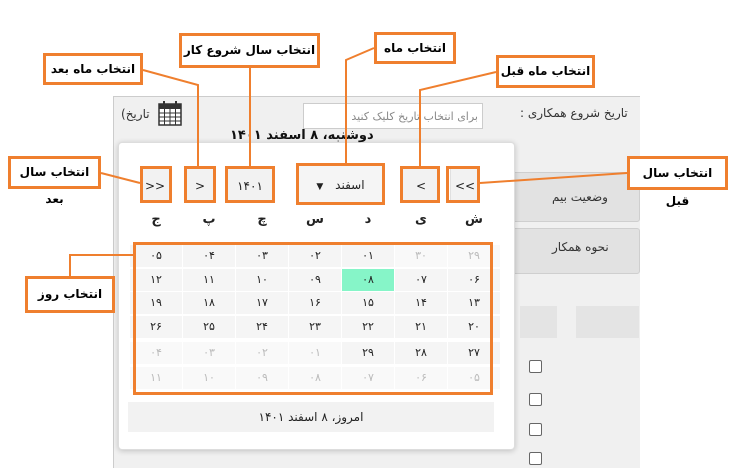 The width and height of the screenshot is (744, 468). What do you see at coordinates (54, 181) in the screenshot?
I see `annotation-next-year: انتخاب سال بعد` at bounding box center [54, 181].